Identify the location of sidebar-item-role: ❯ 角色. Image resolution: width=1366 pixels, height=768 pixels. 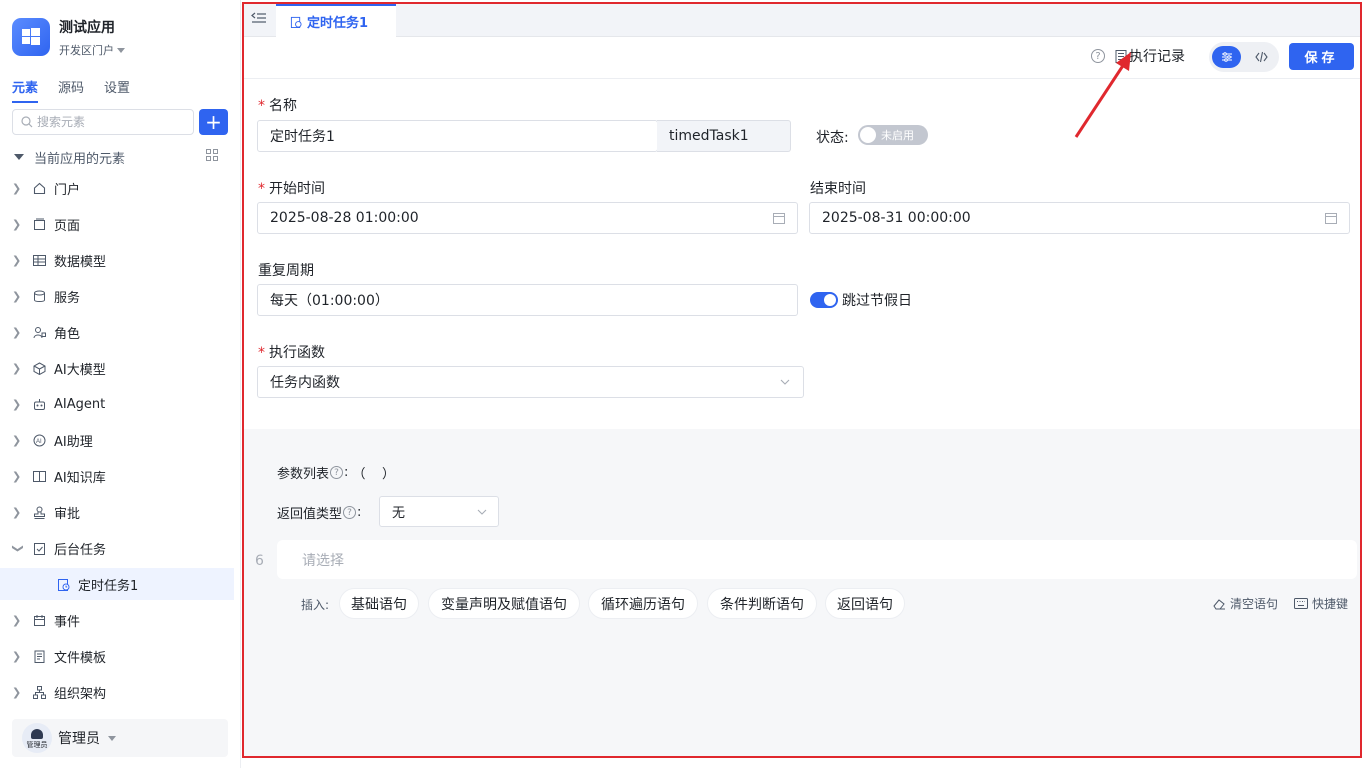
(117, 332).